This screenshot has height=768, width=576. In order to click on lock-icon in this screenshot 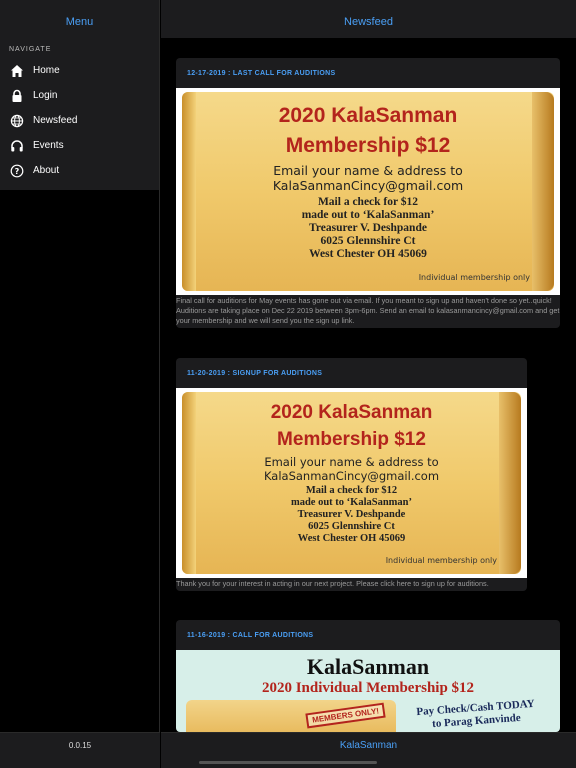, I will do `click(17, 96)`.